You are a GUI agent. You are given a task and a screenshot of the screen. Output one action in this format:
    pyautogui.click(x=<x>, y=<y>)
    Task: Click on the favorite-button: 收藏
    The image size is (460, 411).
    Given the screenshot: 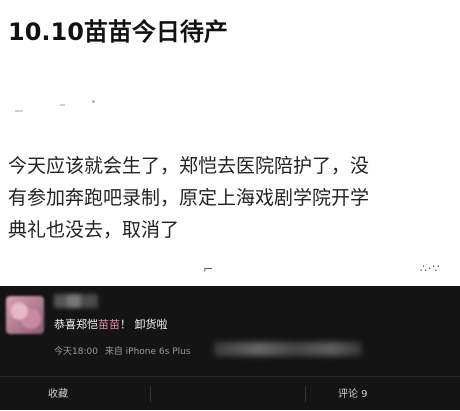 What is the action you would take?
    pyautogui.click(x=58, y=392)
    